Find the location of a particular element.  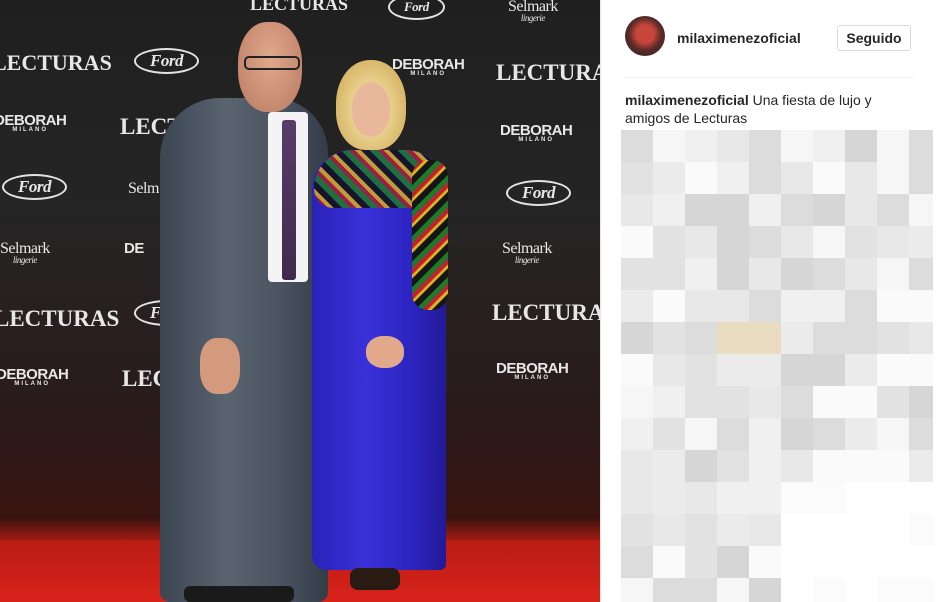

username-link: milaximenezoficial is located at coordinates (739, 38).